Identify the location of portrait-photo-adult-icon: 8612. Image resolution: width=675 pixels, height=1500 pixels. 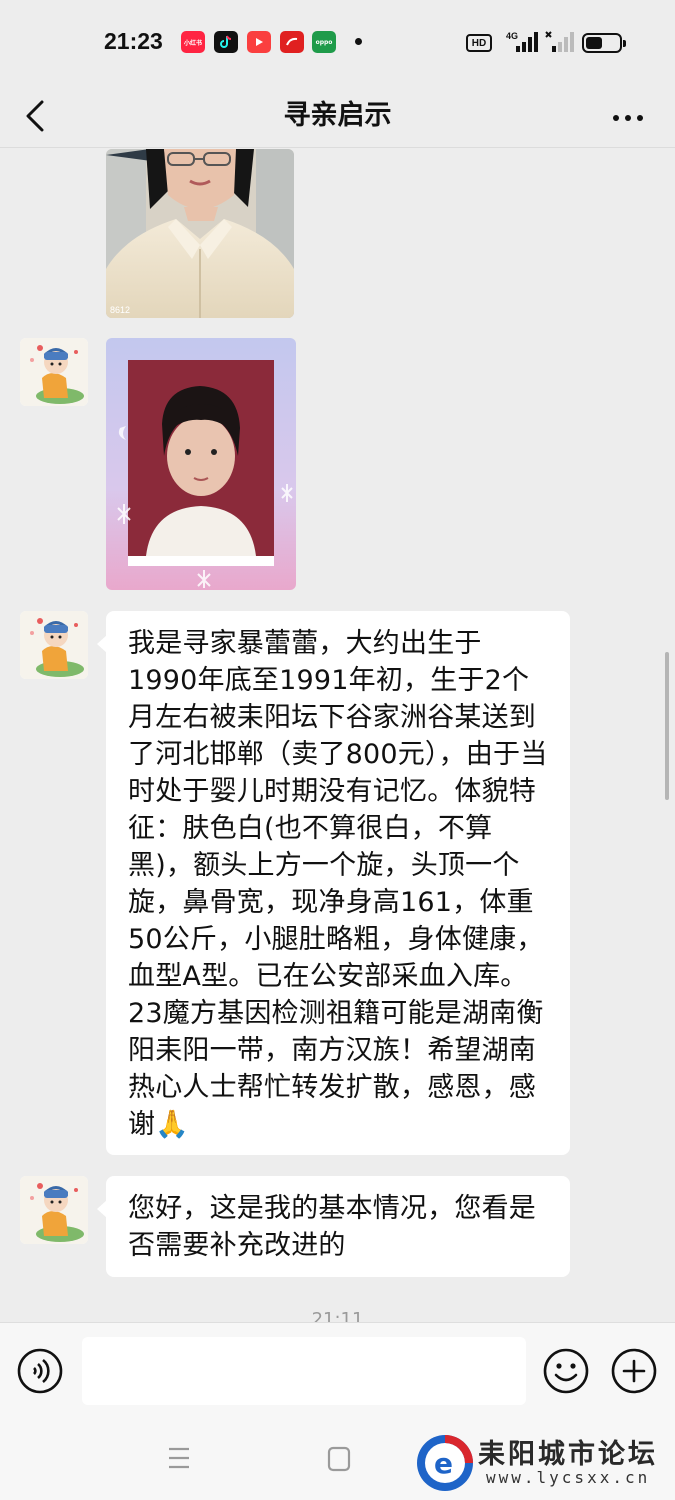
(200, 233).